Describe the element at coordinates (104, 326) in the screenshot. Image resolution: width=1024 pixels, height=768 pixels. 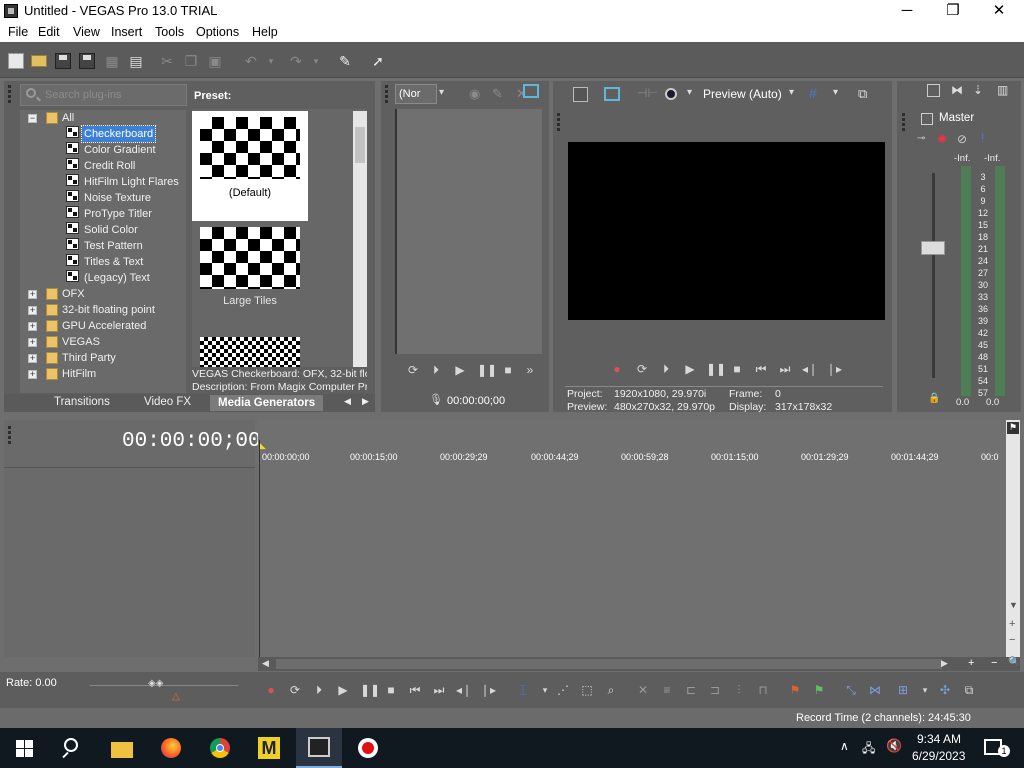
I see `tree-node-gpu-accelerated: GPU Accelerated` at that location.